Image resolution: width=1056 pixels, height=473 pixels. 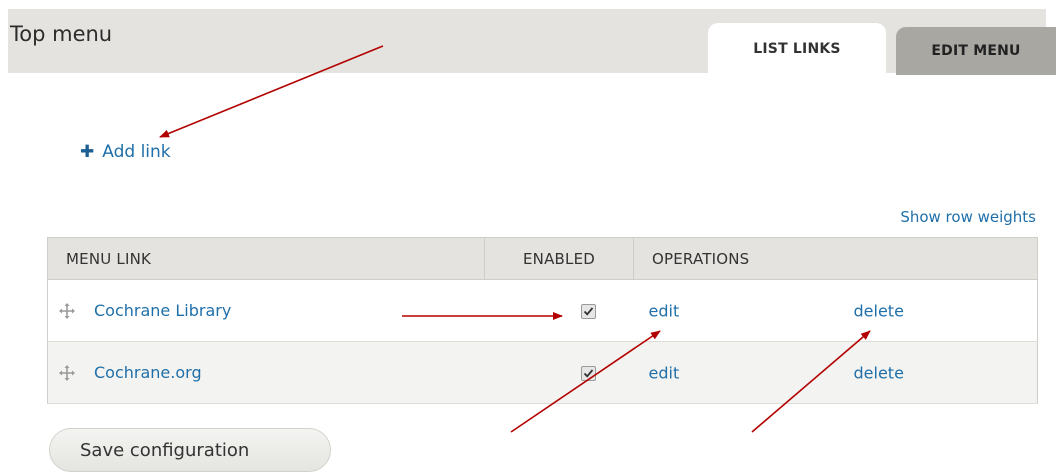 I want to click on add-link-button: ✚ Add link, so click(x=125, y=152).